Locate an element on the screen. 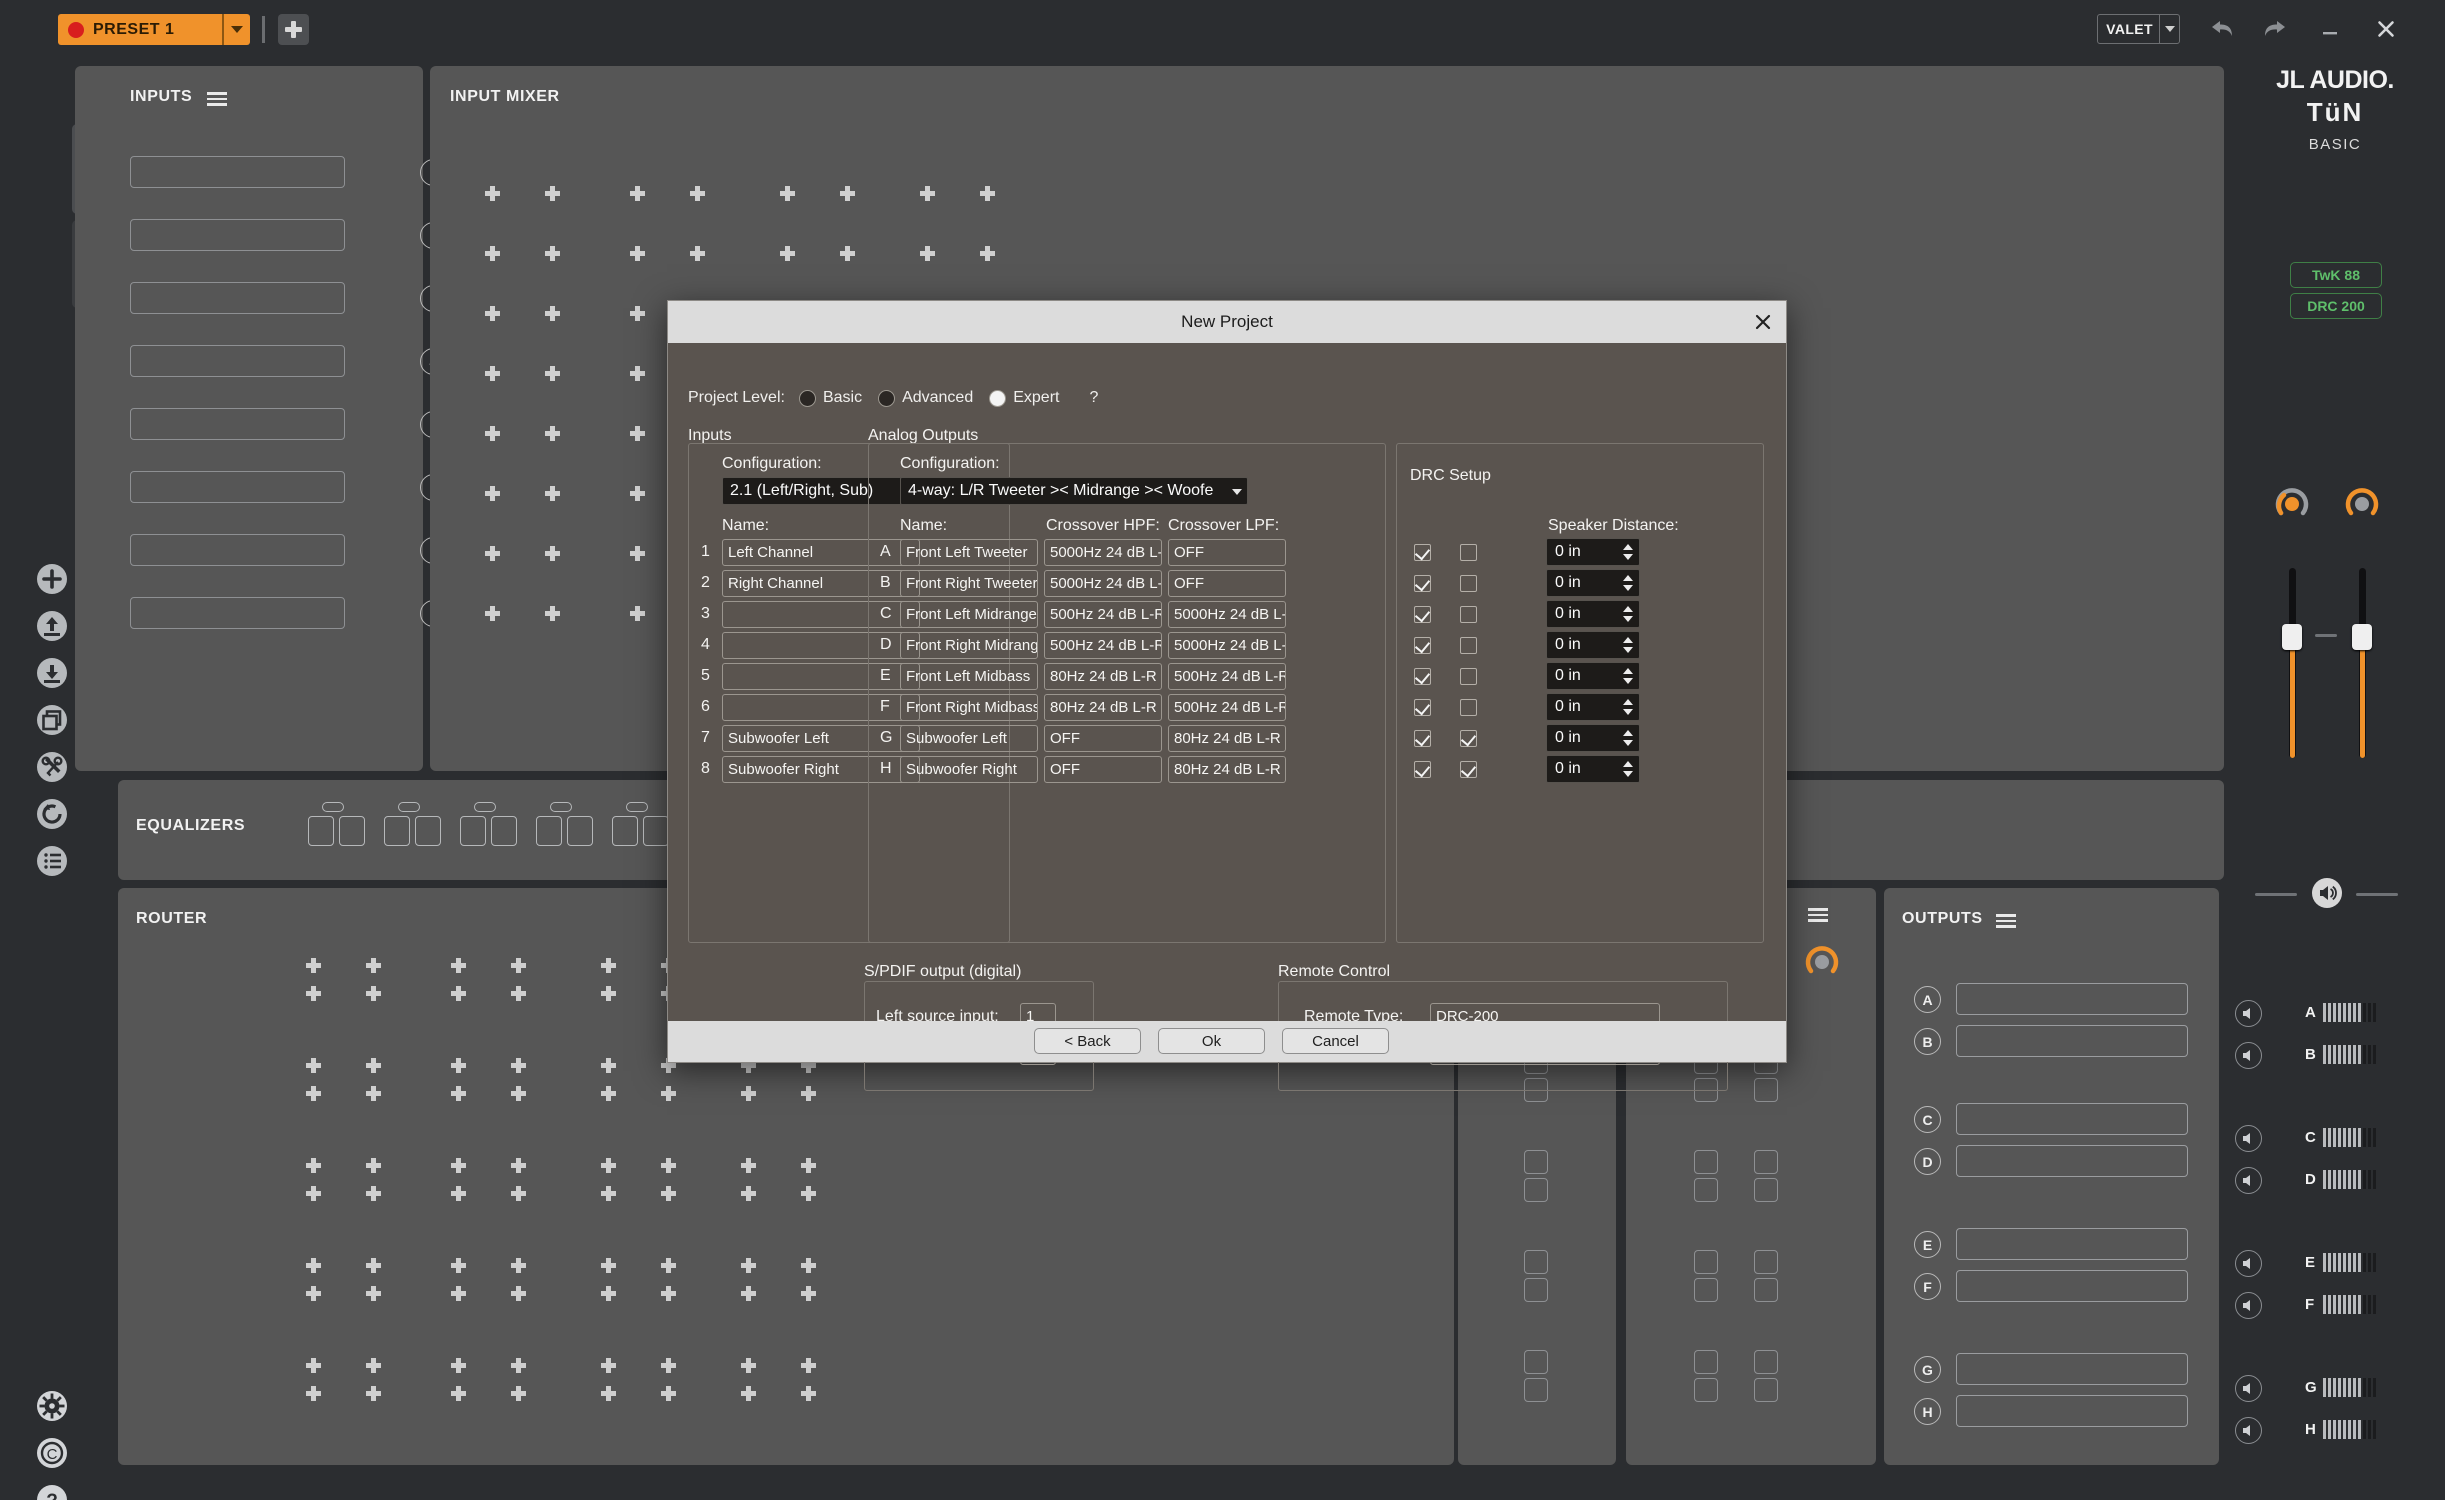  help-icon: ? is located at coordinates (1093, 398).